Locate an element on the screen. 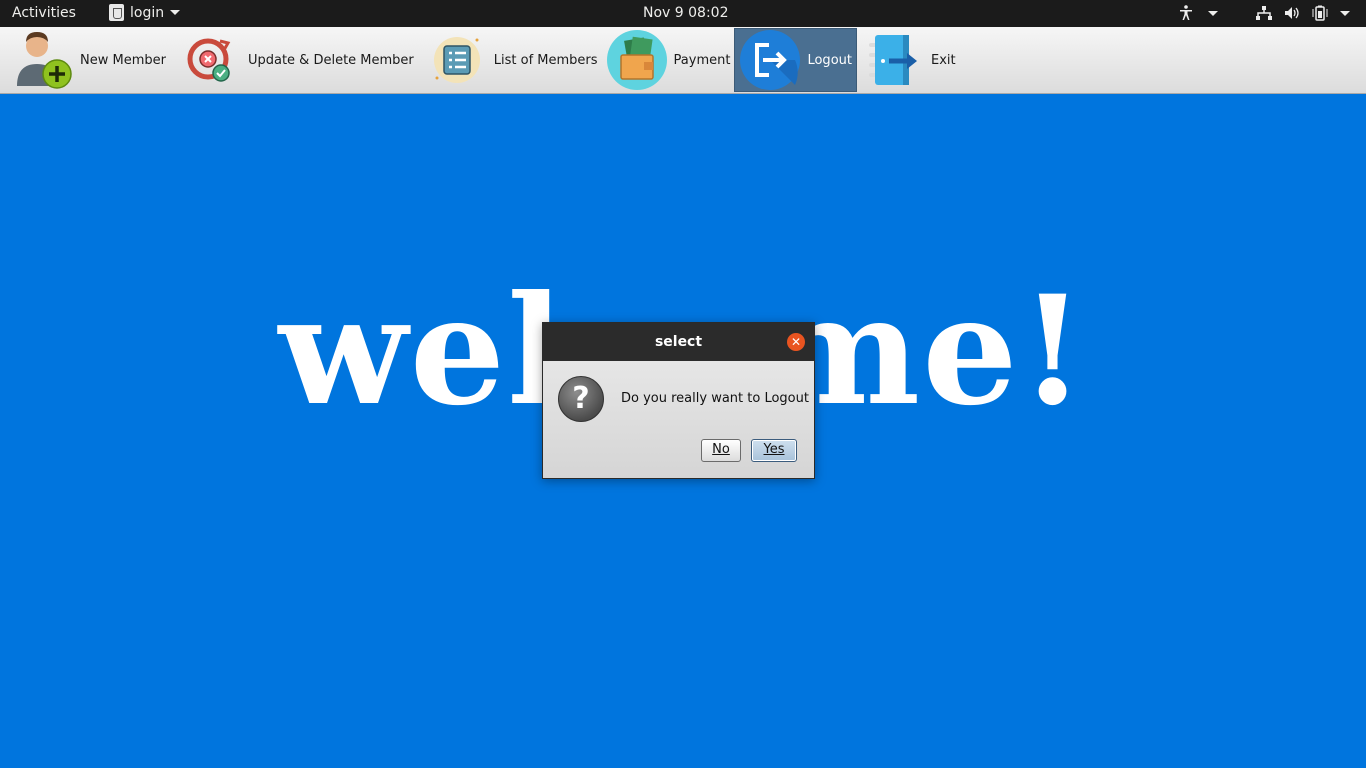  new-member-label: New Member is located at coordinates (123, 60).